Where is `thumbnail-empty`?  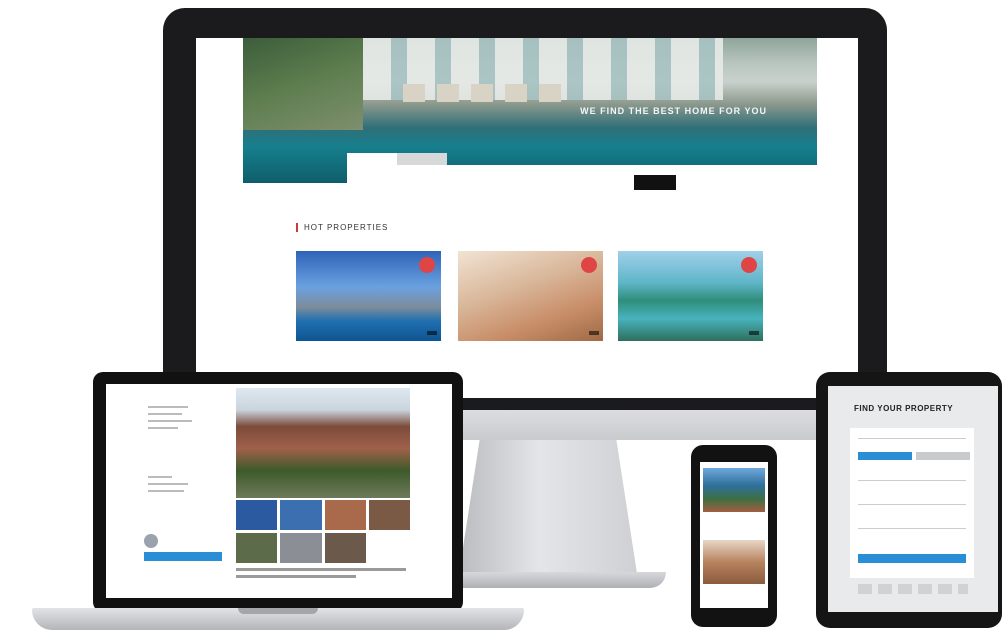 thumbnail-empty is located at coordinates (389, 548).